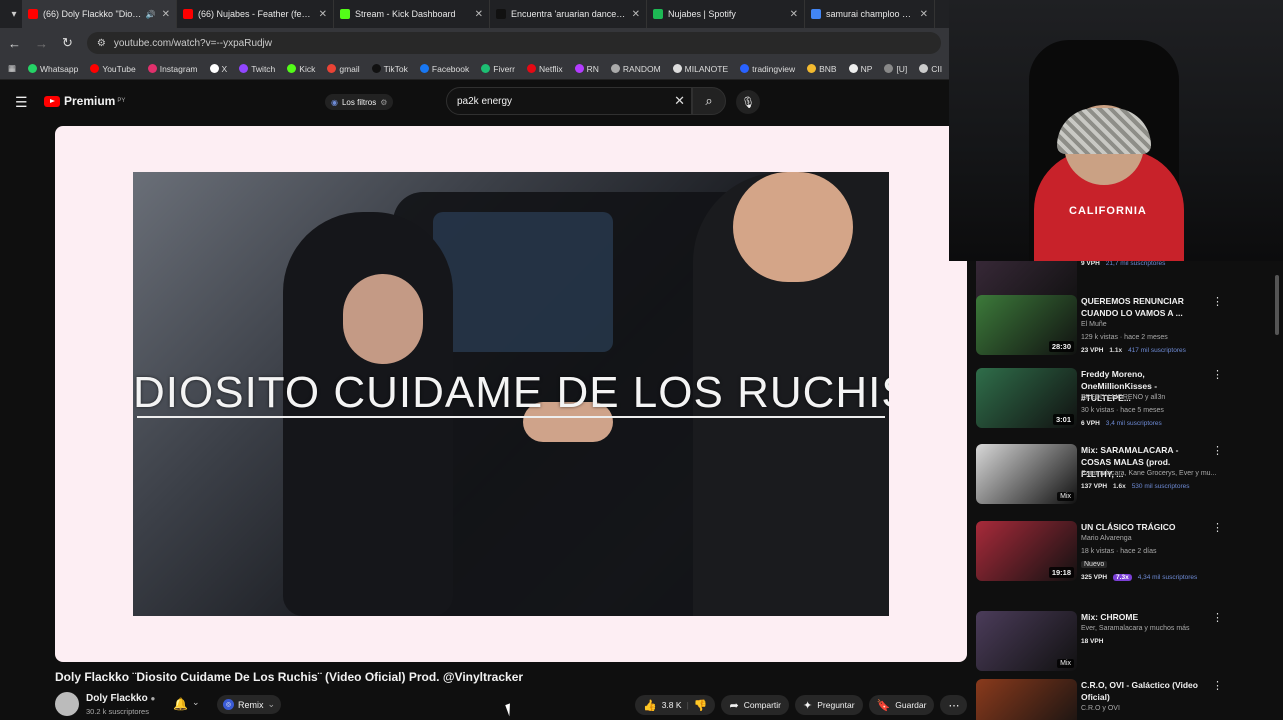 The width and height of the screenshot is (1283, 720). I want to click on car-window, so click(523, 282).